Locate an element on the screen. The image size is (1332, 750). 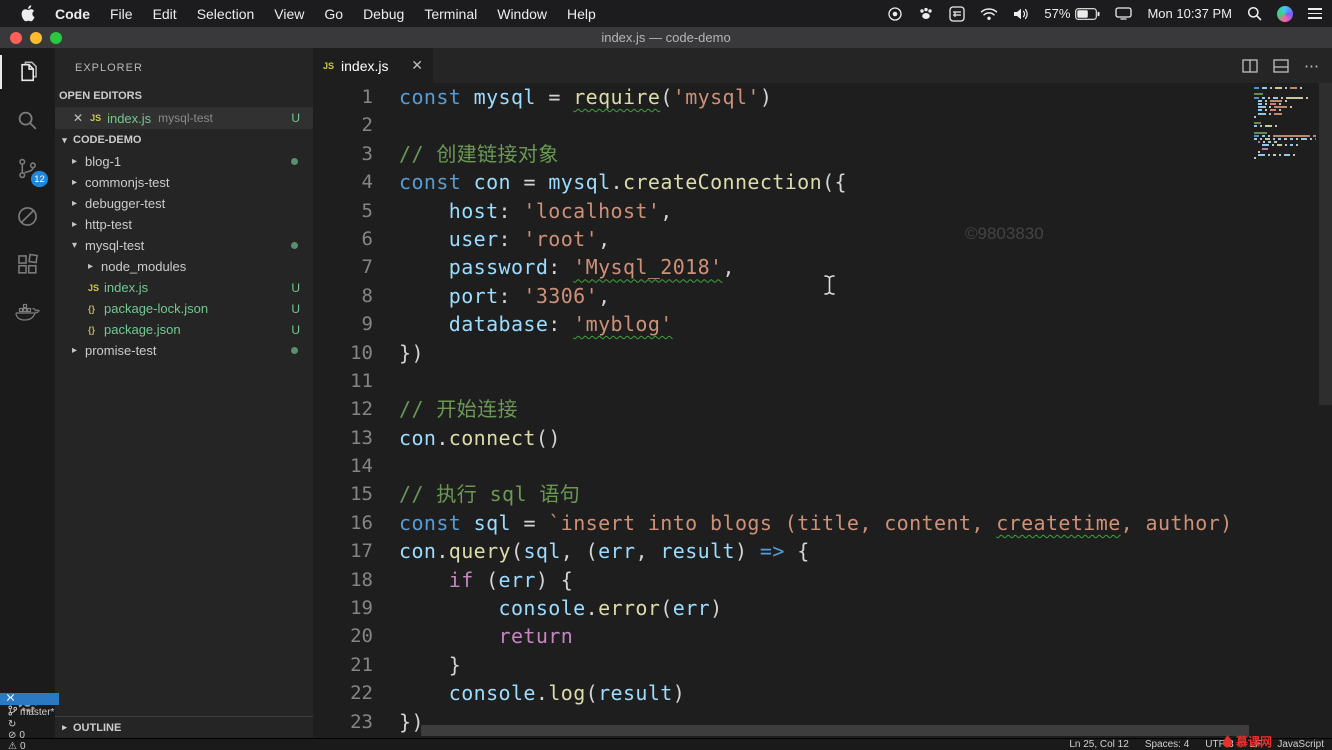
line-number: 11 is located at coordinates (343, 381).